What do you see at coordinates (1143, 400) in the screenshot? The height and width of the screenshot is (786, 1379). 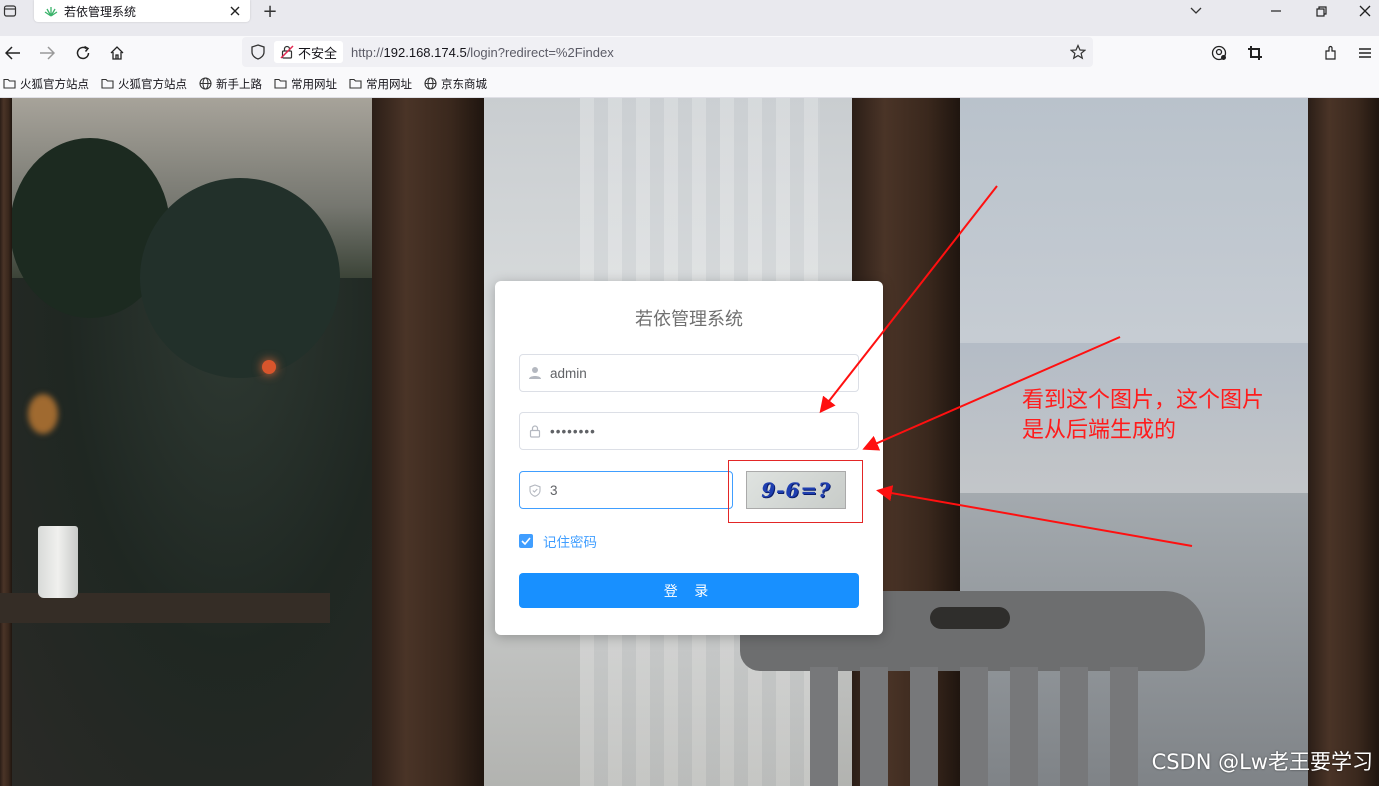 I see `annotation-line-1: 看到这个图片，这个图片` at bounding box center [1143, 400].